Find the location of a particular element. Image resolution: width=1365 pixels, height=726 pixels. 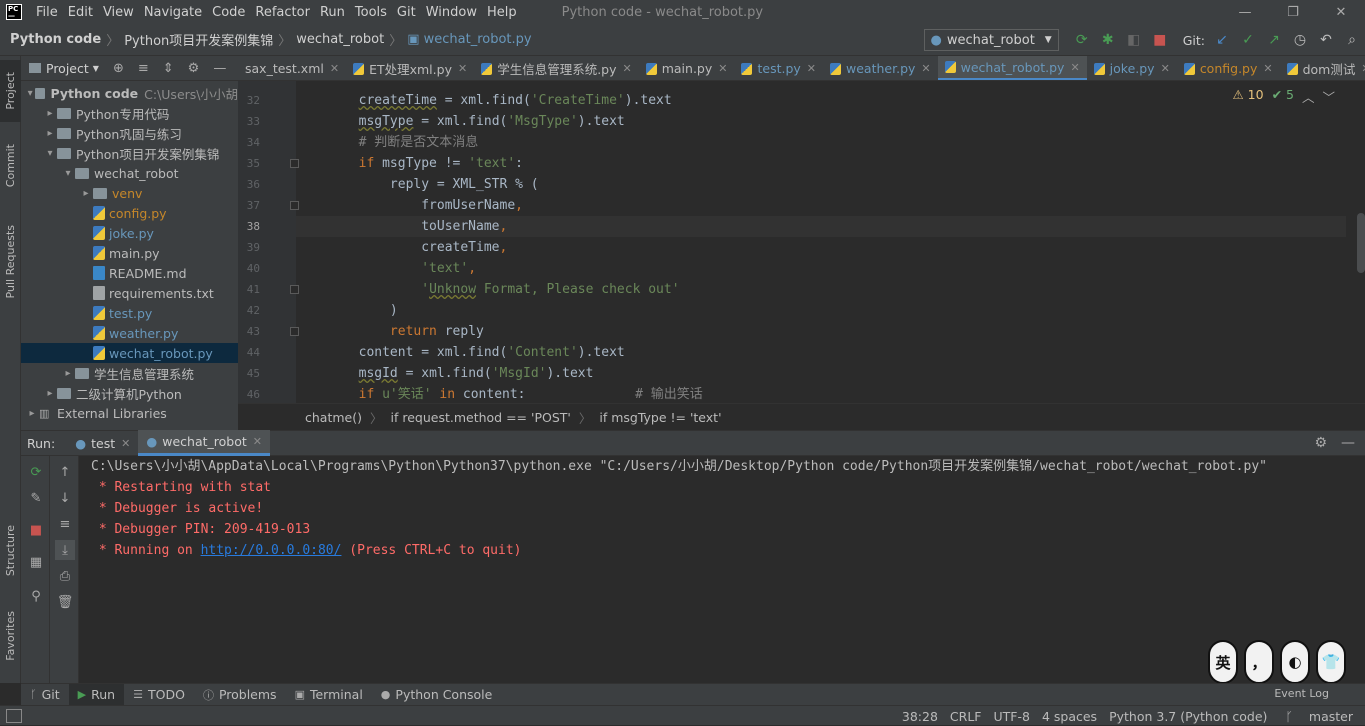

tree-item: ▸ 二级计算机Python is located at coordinates (129, 393).